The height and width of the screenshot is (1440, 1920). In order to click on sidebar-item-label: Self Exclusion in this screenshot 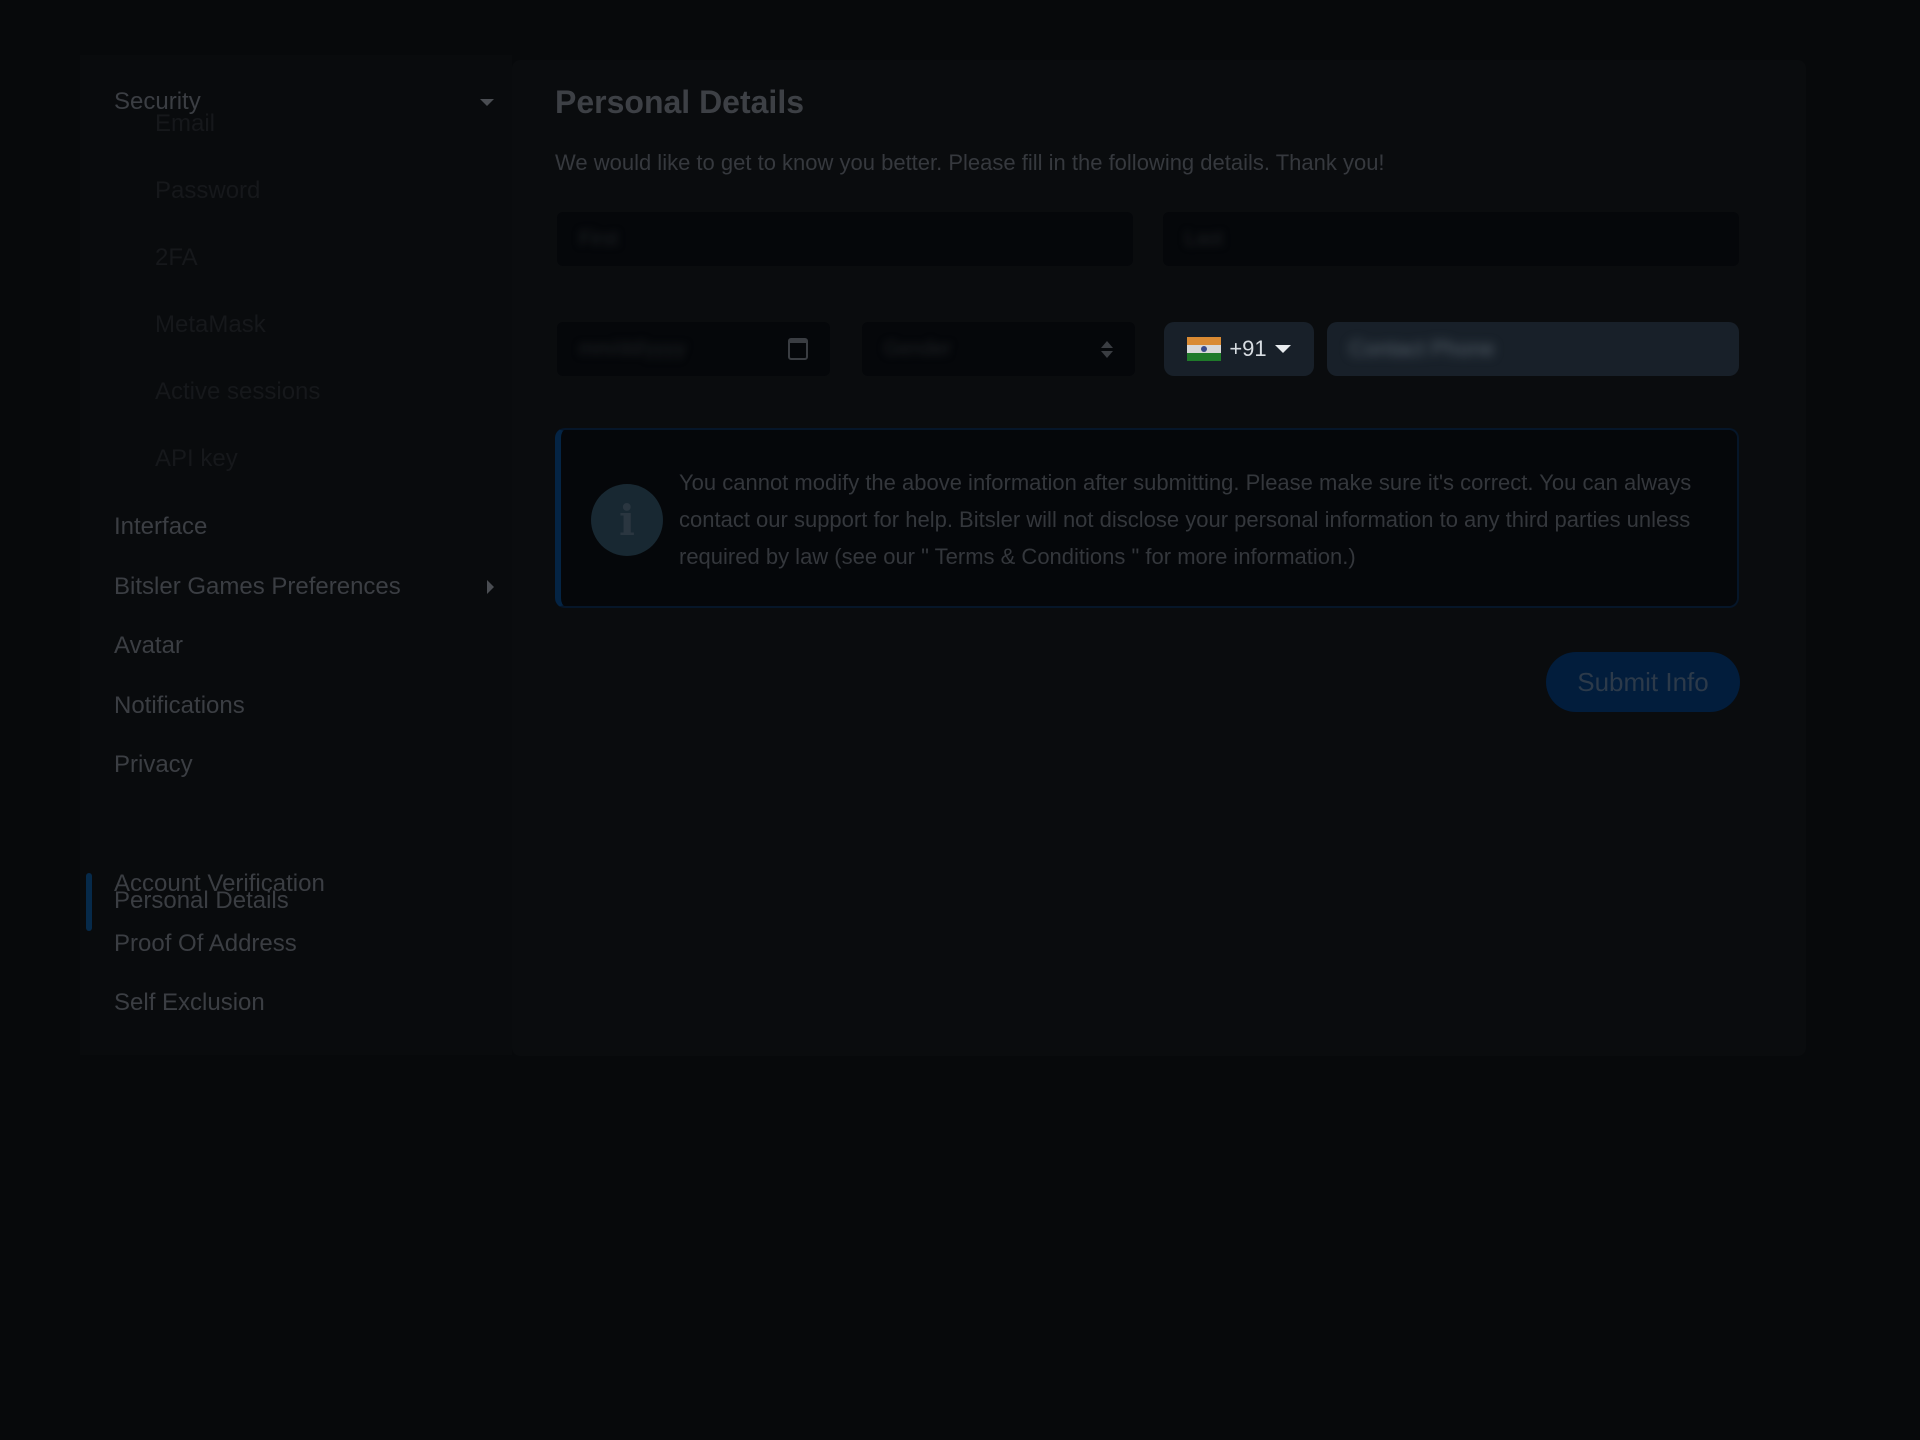, I will do `click(189, 1002)`.